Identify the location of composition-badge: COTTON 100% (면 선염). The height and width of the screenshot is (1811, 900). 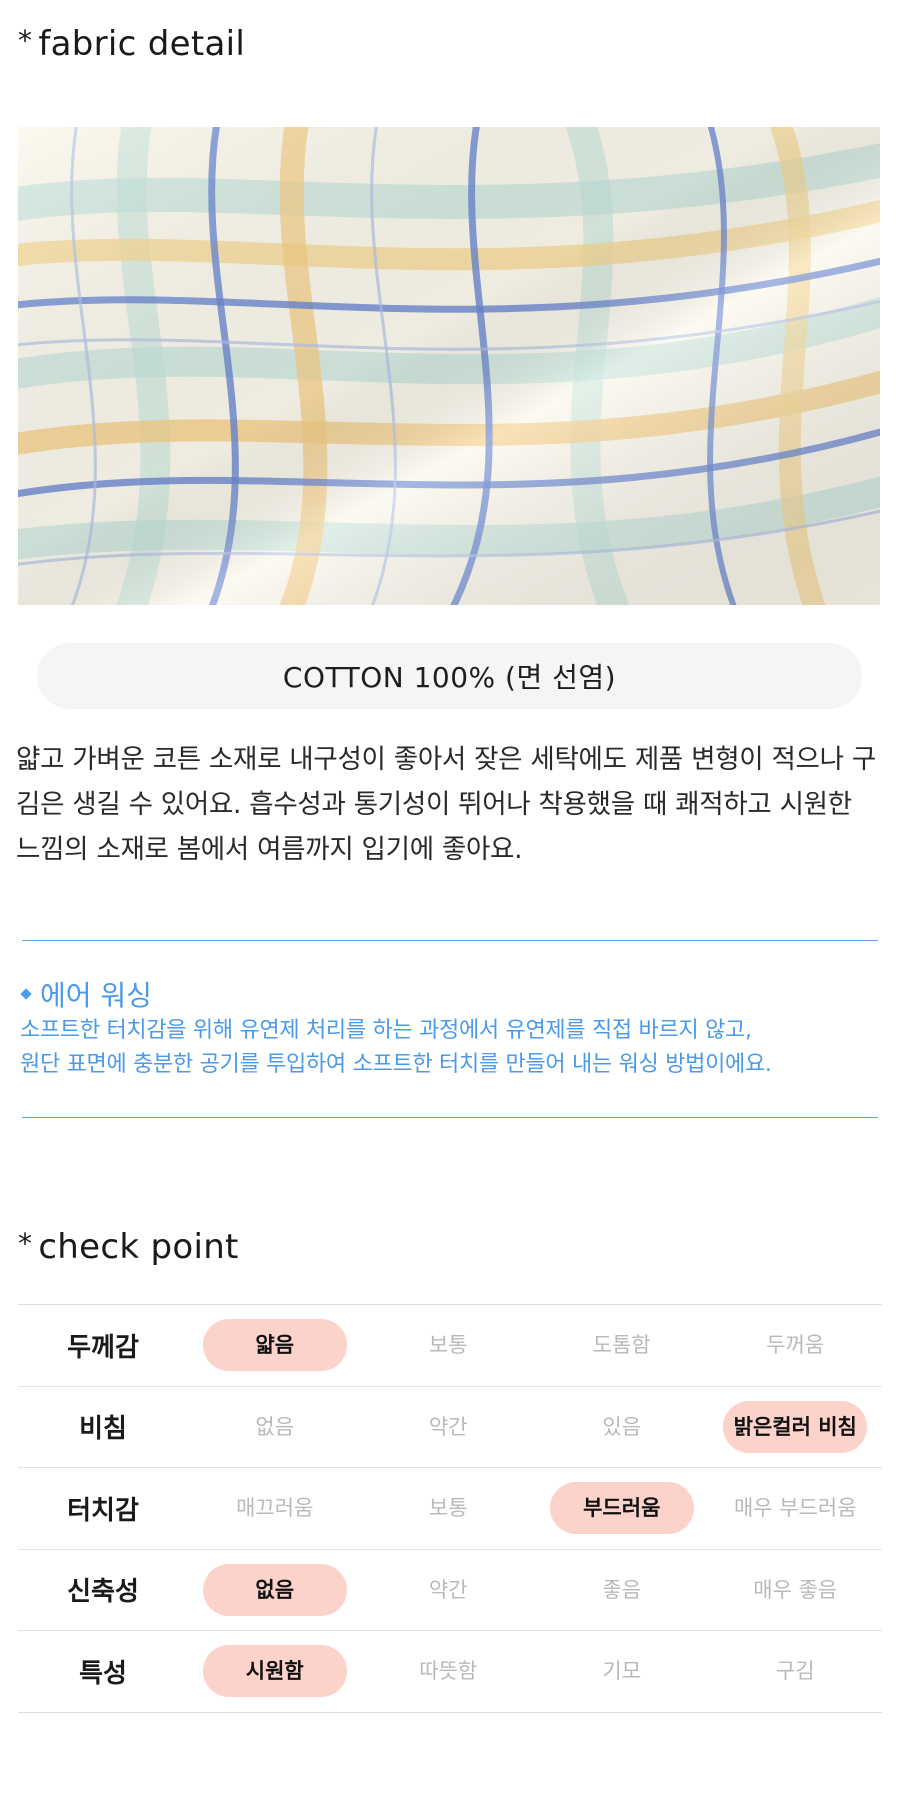
(449, 676).